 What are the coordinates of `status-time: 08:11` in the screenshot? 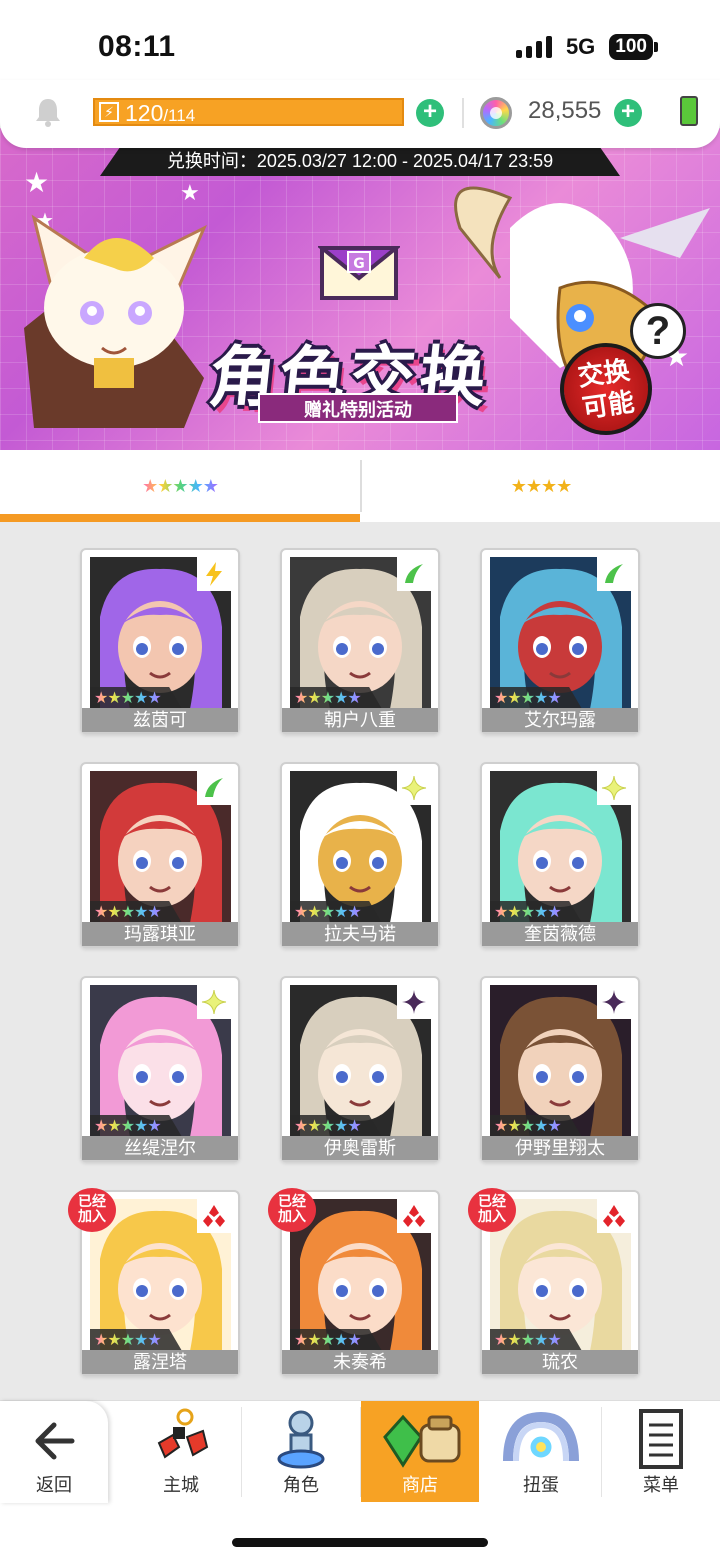 It's located at (137, 46).